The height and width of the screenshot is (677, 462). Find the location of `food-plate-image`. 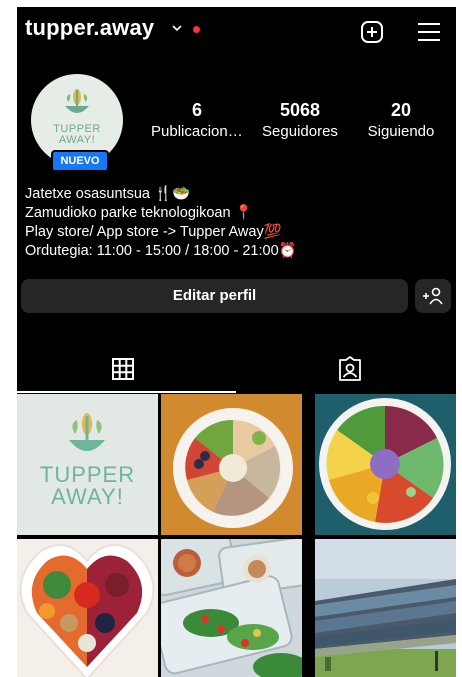

food-plate-image is located at coordinates (231, 464).